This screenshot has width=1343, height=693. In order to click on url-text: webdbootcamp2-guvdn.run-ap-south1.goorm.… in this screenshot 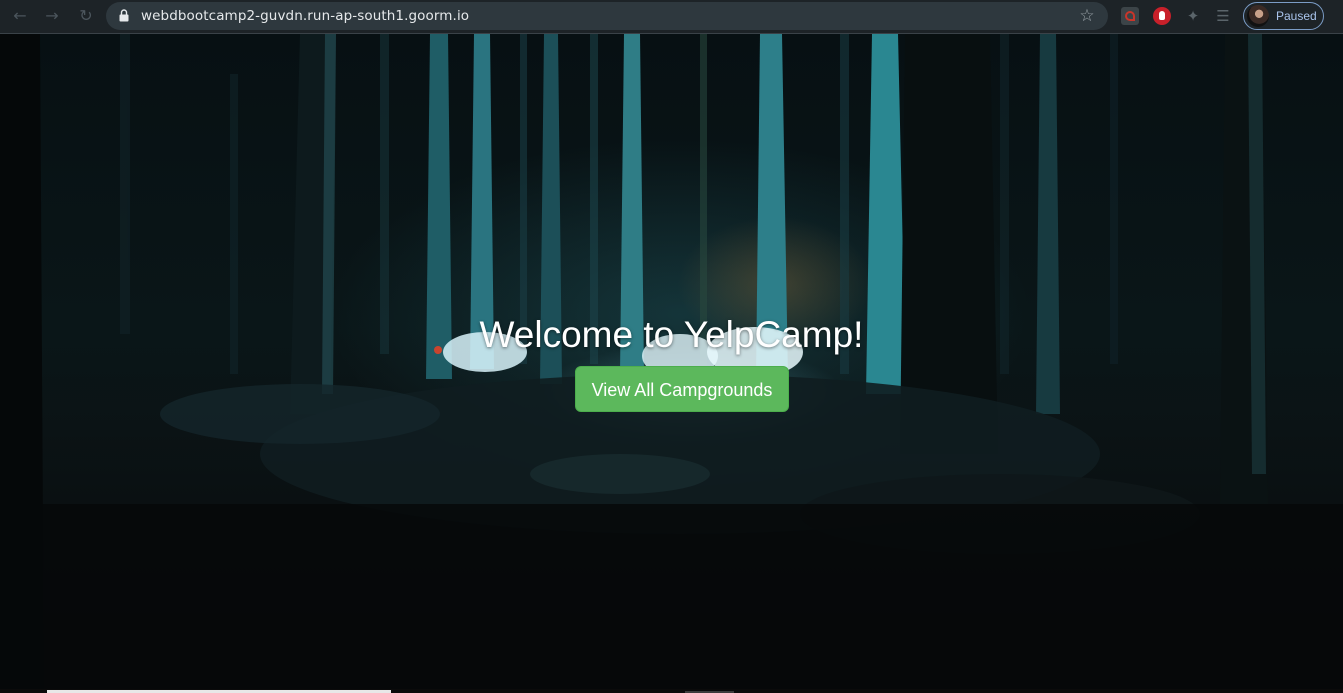, I will do `click(305, 16)`.